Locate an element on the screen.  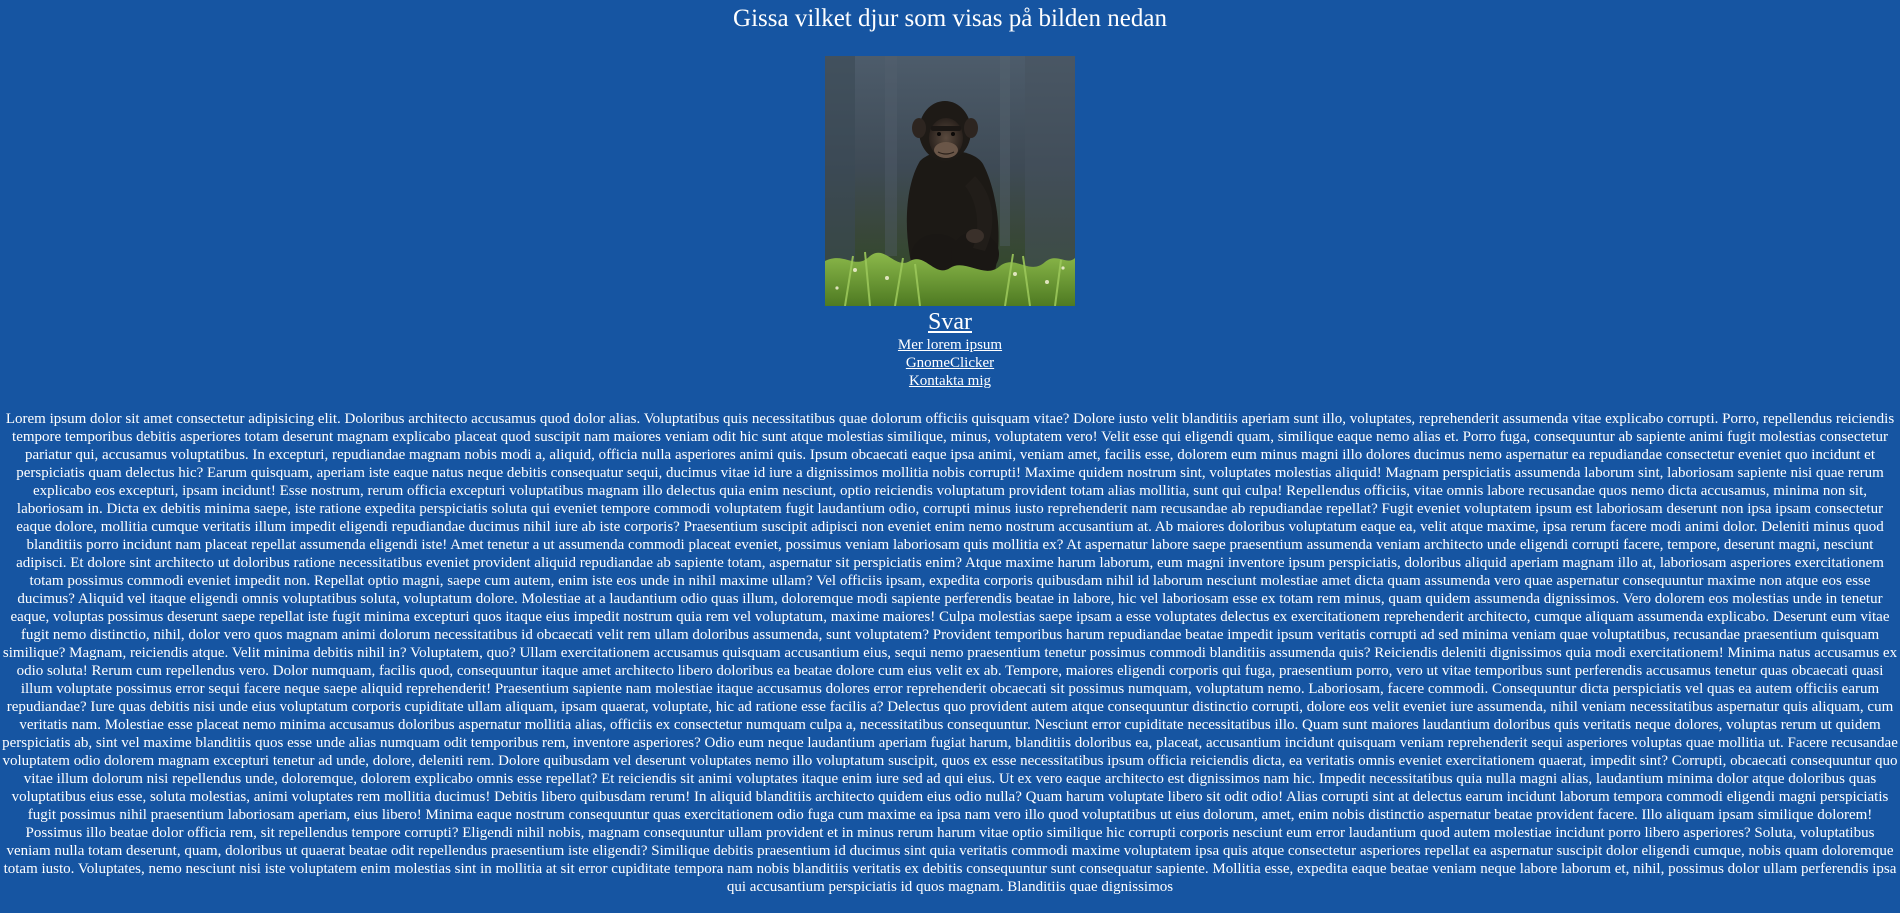
answer-link-wrap: Svar is located at coordinates (950, 322).